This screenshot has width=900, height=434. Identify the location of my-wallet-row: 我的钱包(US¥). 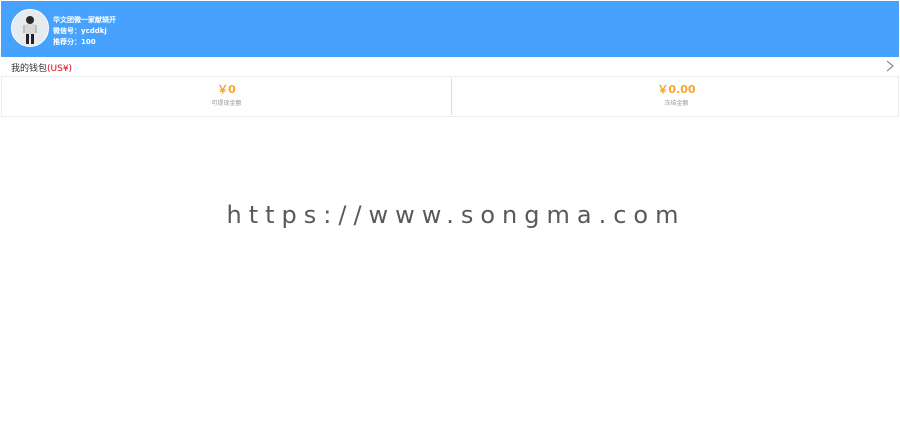
(450, 67).